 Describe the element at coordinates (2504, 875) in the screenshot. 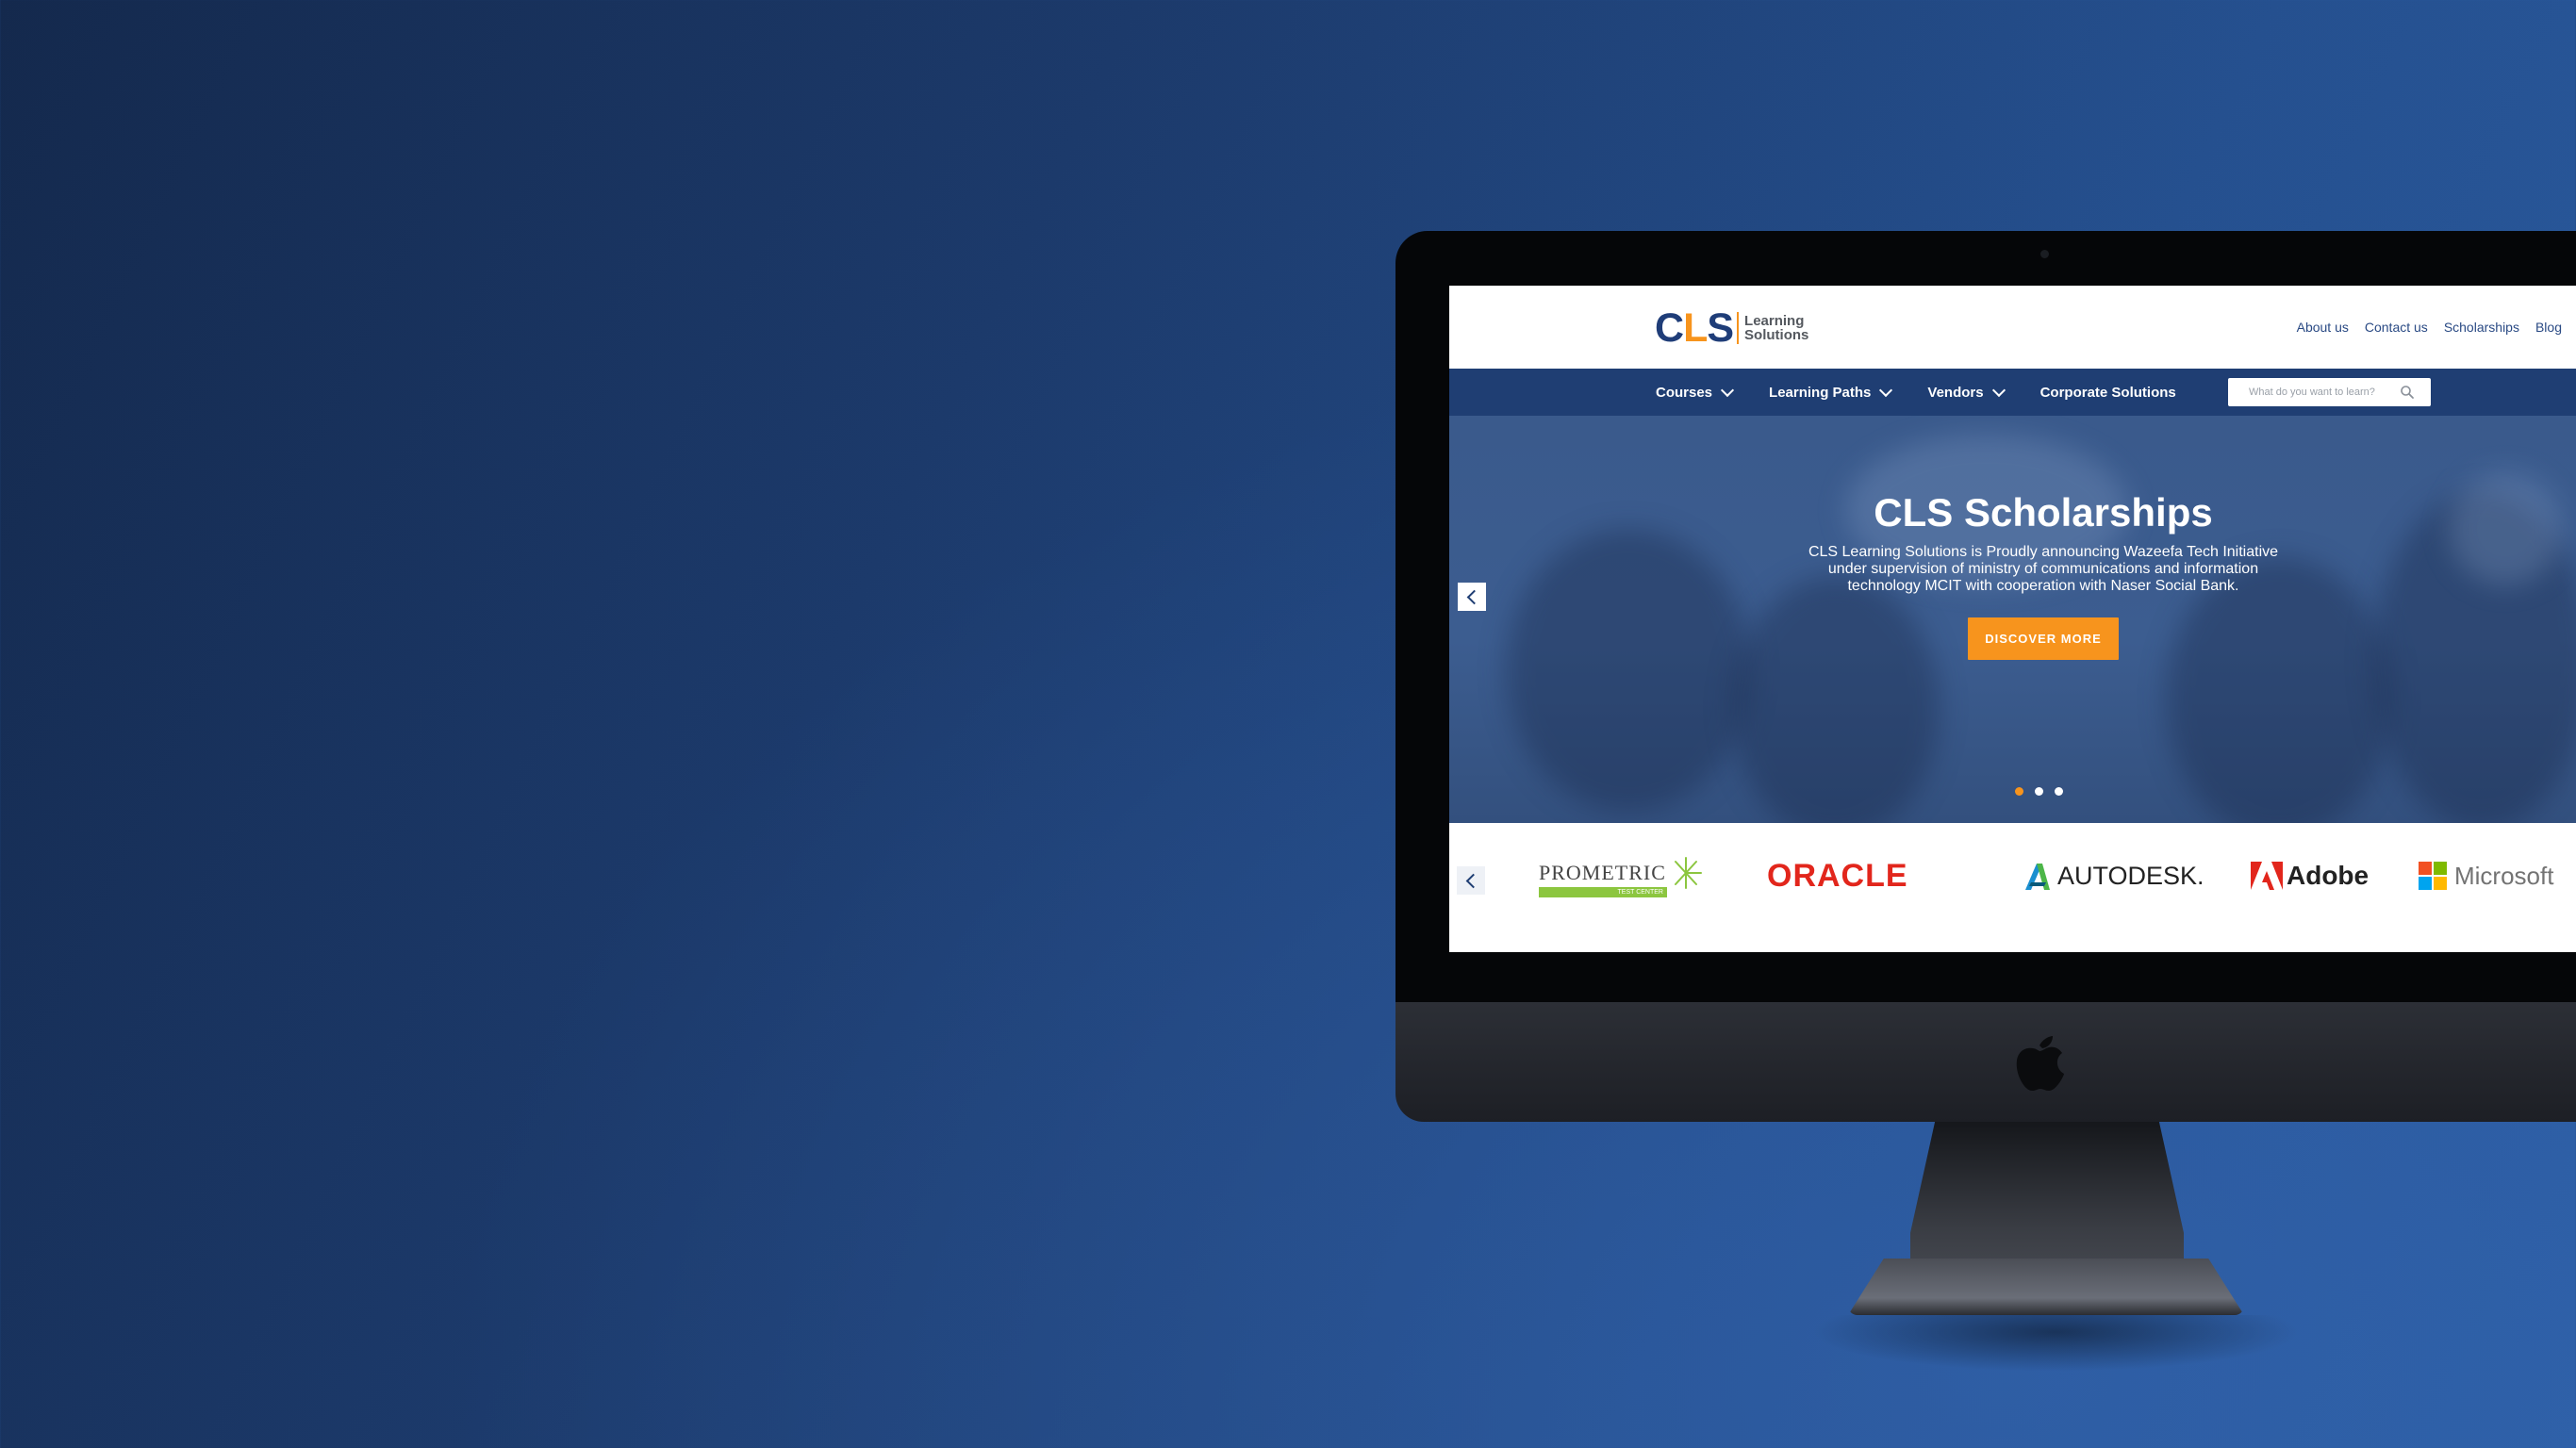

I see `microsoft-name: Microsoft` at that location.